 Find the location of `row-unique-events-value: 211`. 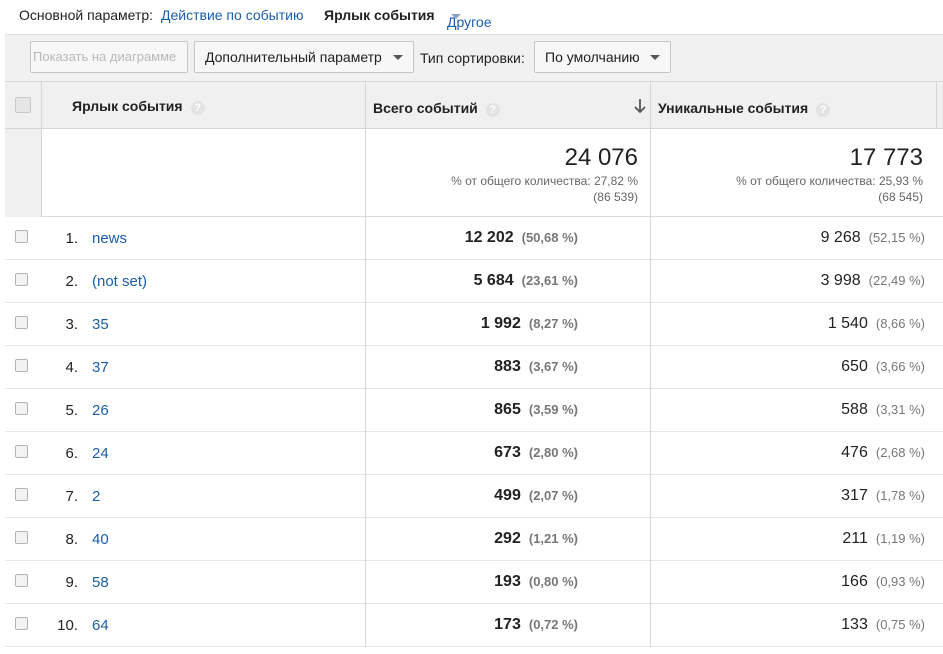

row-unique-events-value: 211 is located at coordinates (855, 538).